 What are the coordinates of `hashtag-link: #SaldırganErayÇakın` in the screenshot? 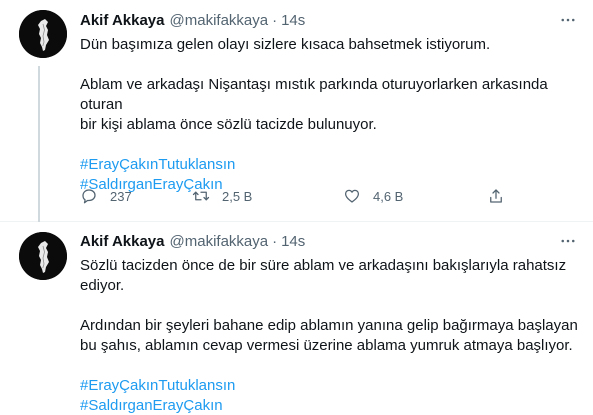 It's located at (329, 405).